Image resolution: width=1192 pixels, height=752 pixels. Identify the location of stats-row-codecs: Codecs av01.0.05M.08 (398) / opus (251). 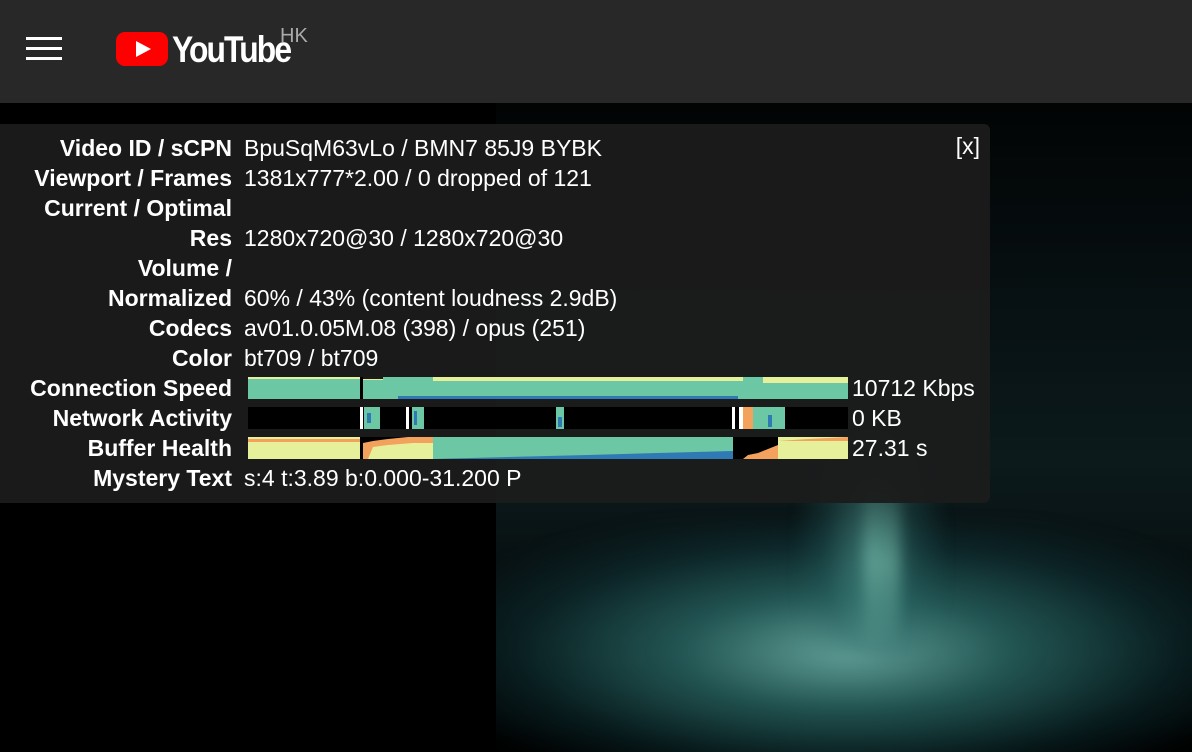
(495, 328).